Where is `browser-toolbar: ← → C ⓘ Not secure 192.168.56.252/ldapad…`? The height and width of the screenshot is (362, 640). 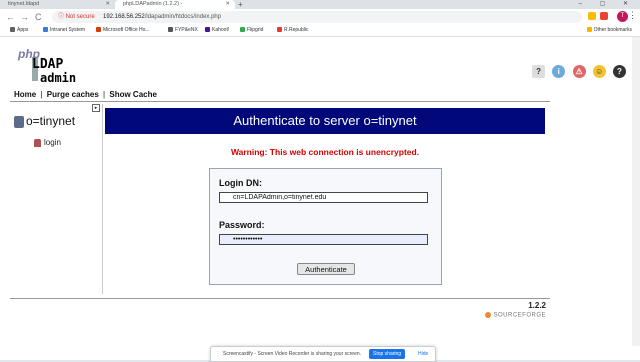
browser-toolbar: ← → C ⓘ Not secure 192.168.56.252/ldapad… is located at coordinates (320, 17).